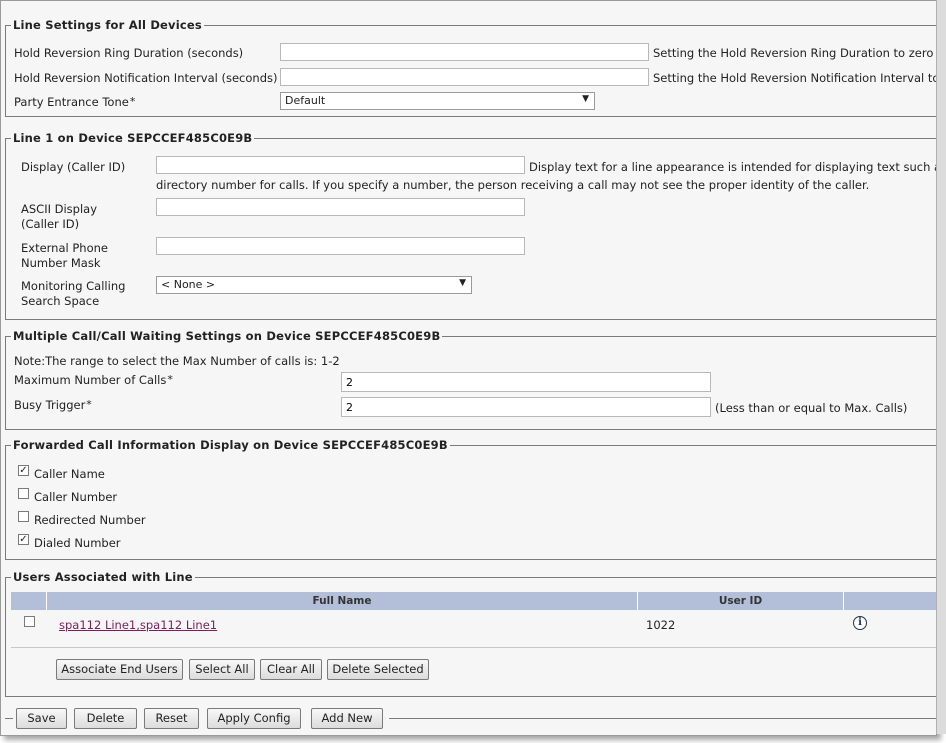 The height and width of the screenshot is (743, 946). Describe the element at coordinates (93, 380) in the screenshot. I see `max-calls-label: Maximum Number of Calls*` at that location.